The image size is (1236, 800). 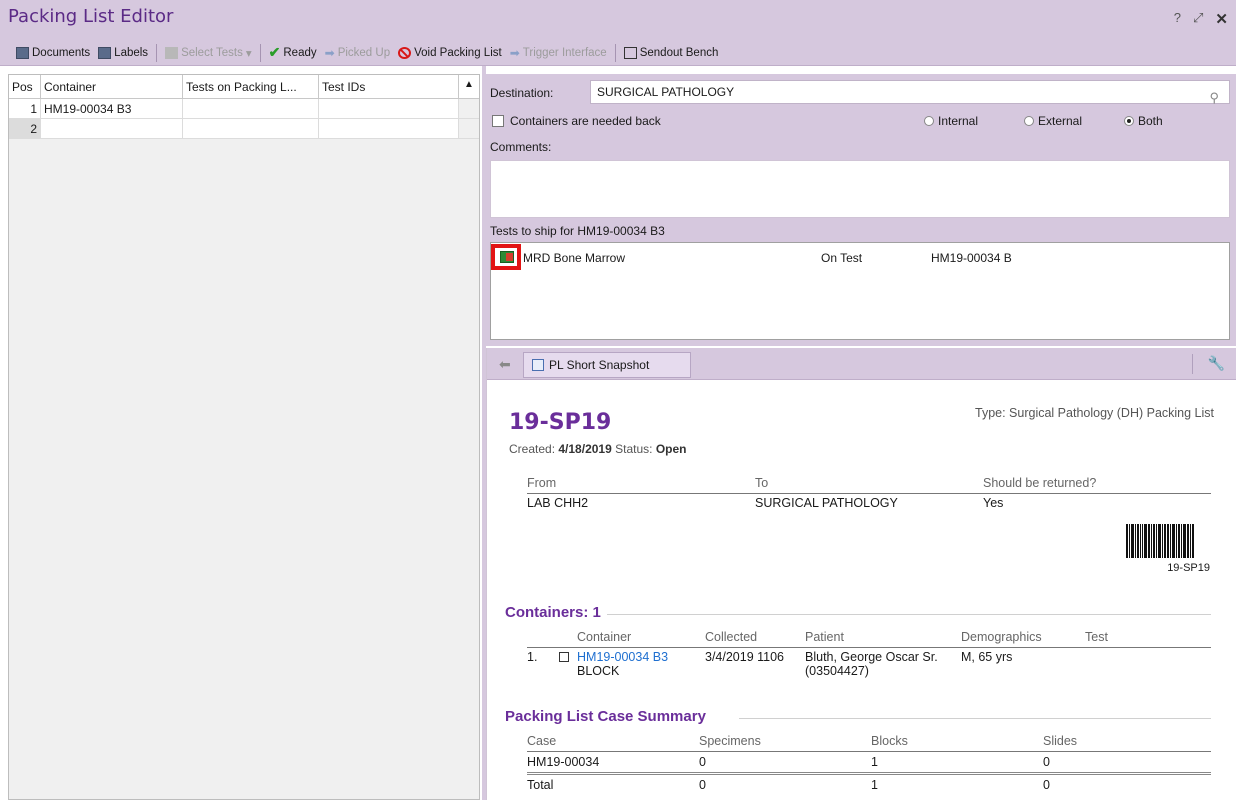 I want to click on containers-needed-back-label: Containers are needed back, so click(x=585, y=121).